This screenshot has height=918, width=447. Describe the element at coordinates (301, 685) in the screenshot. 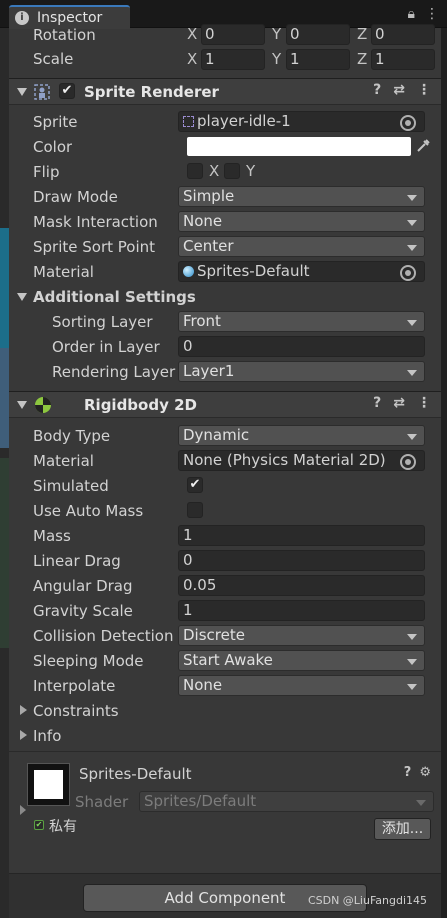

I see `interpolate-dropdown: None` at that location.